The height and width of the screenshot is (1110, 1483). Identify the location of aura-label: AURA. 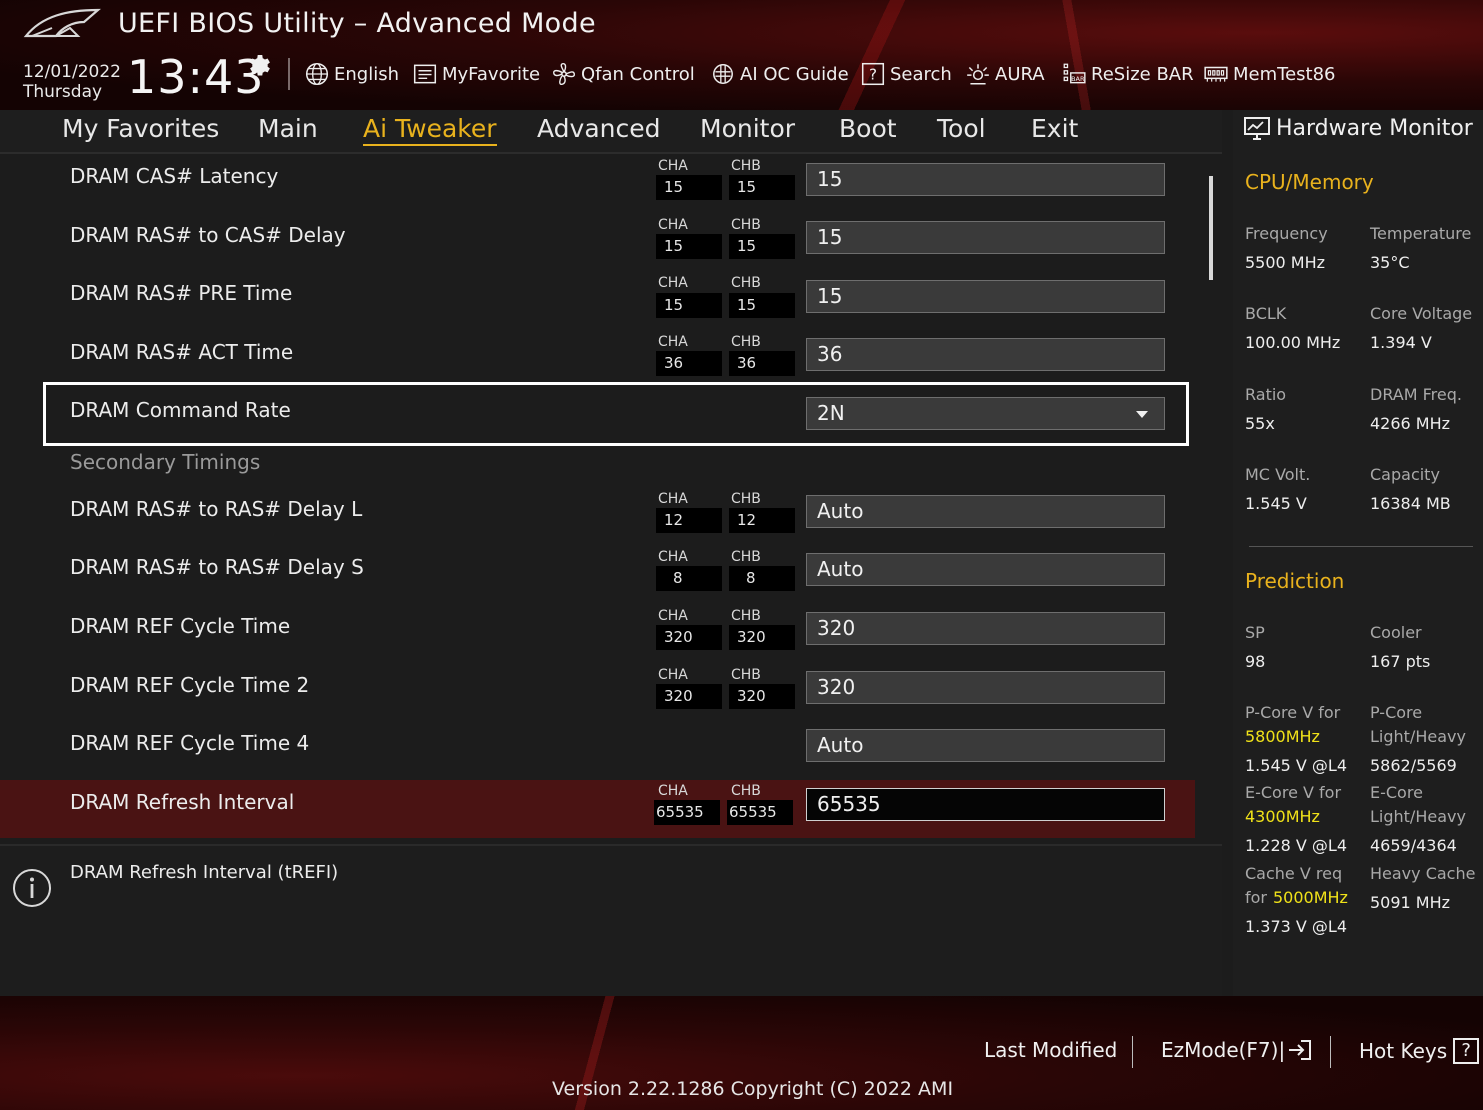
(1020, 74).